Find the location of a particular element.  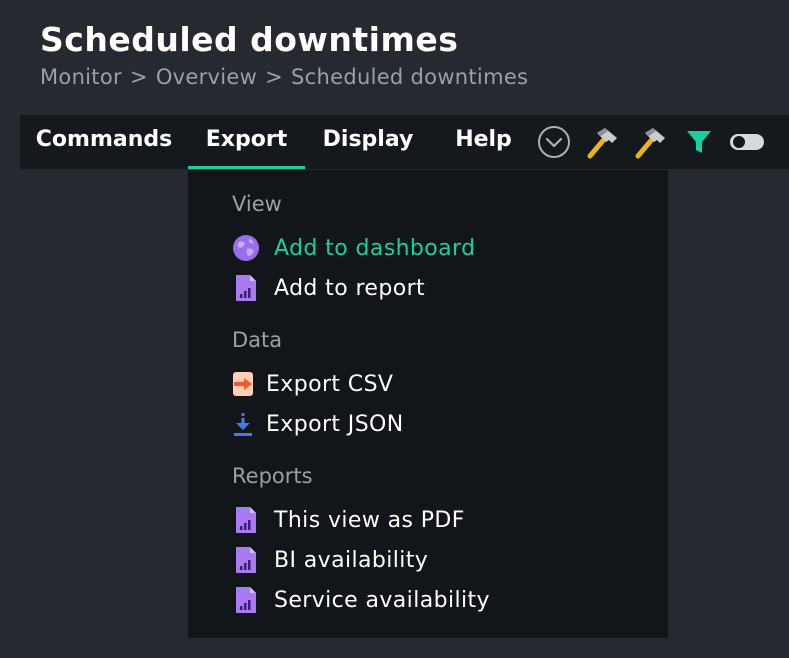

section-heading-reports: Reports is located at coordinates (272, 476).